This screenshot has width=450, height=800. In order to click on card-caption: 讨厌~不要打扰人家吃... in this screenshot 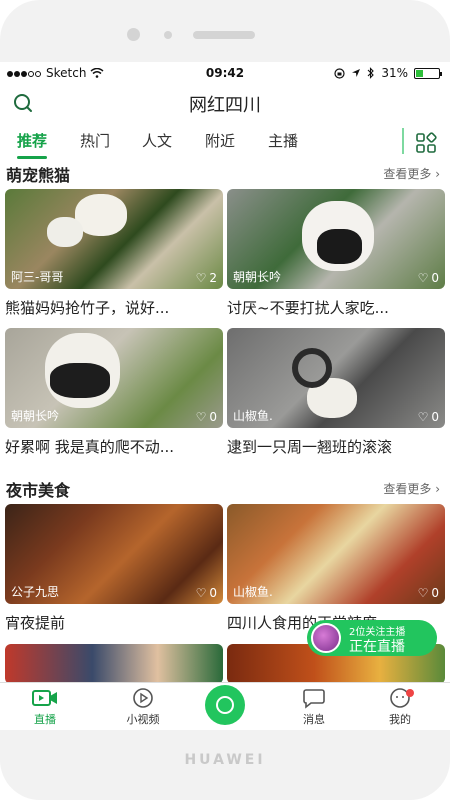, I will do `click(308, 308)`.